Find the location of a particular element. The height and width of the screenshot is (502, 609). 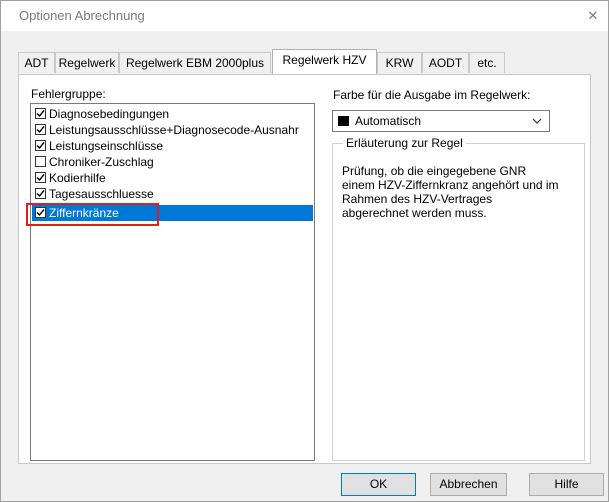

list-item-label: Diagnosebedingungen is located at coordinates (109, 114).